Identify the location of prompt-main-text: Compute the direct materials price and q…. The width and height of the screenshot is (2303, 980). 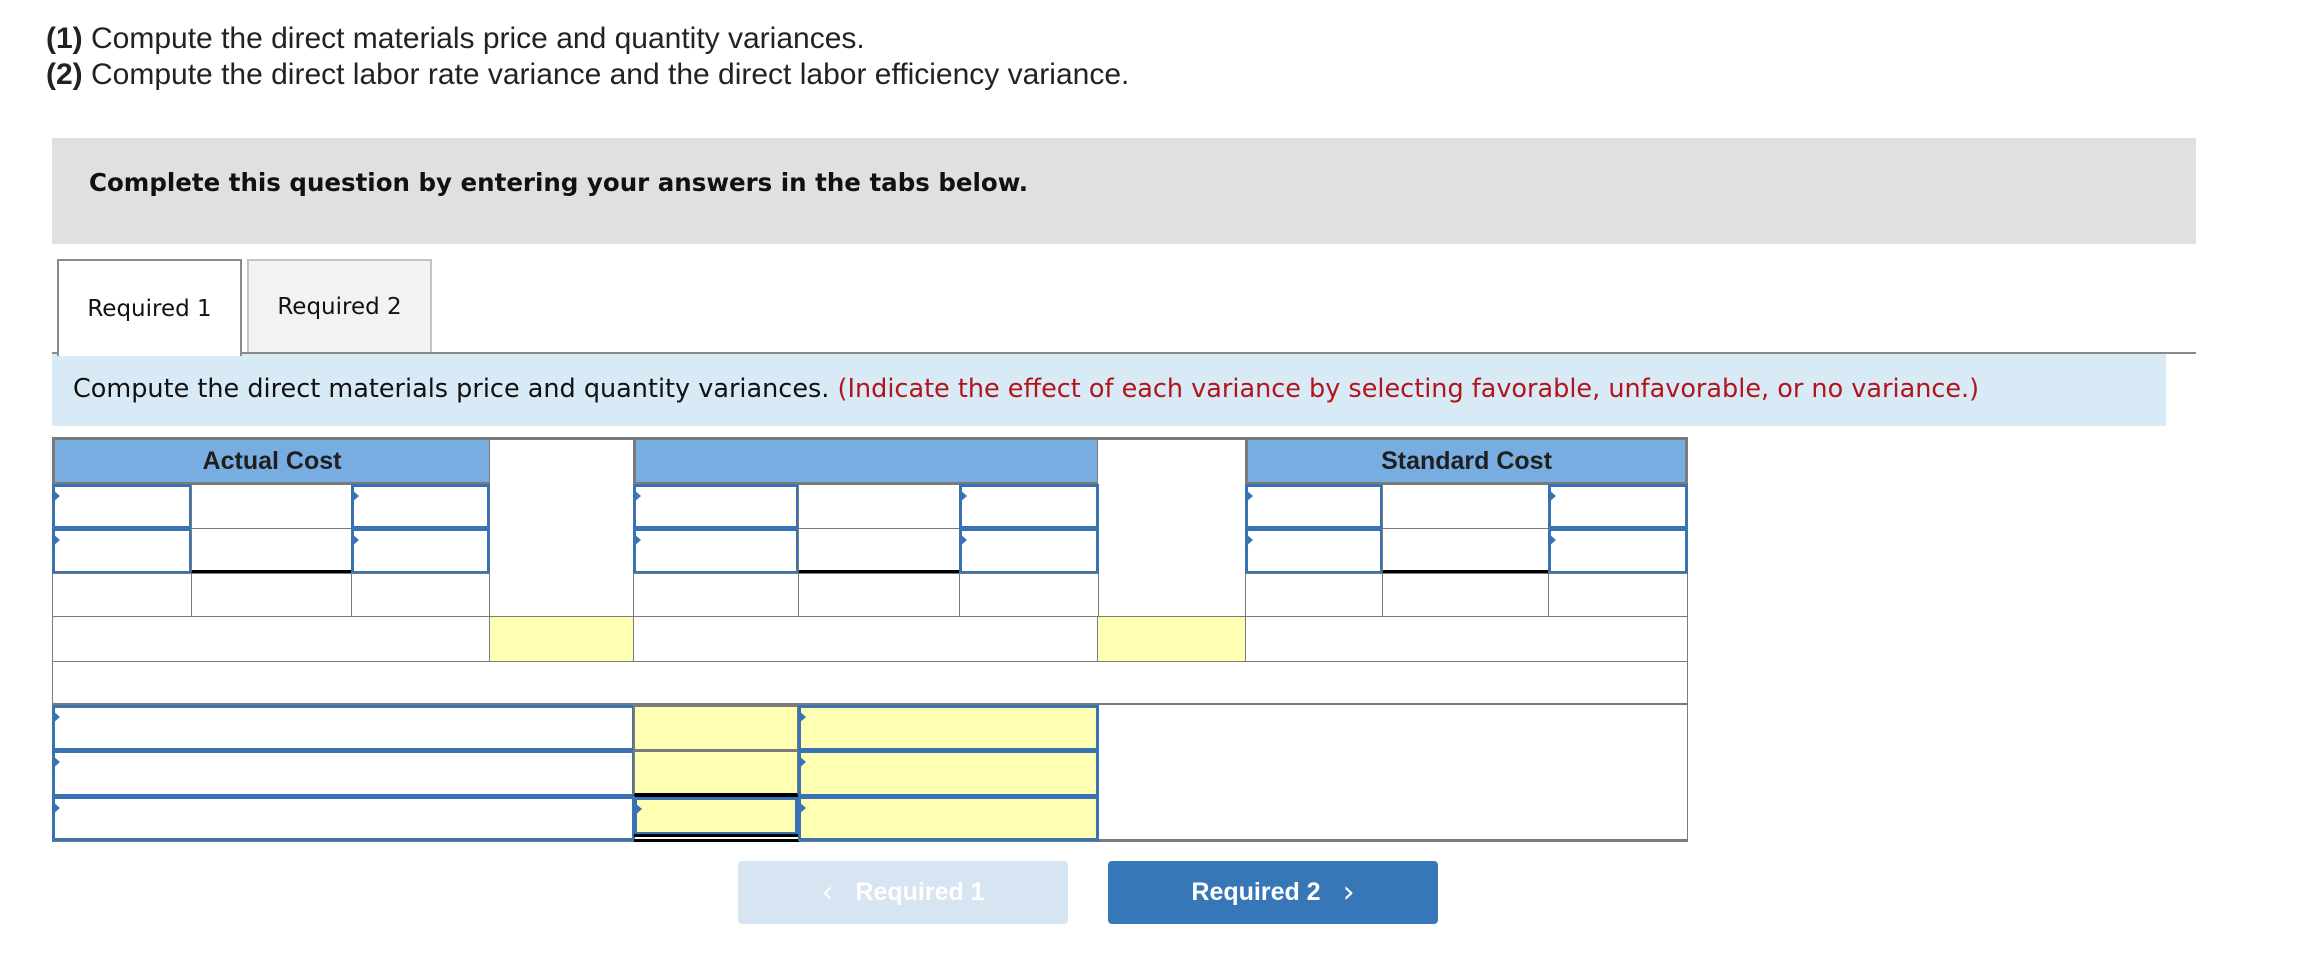
(455, 389).